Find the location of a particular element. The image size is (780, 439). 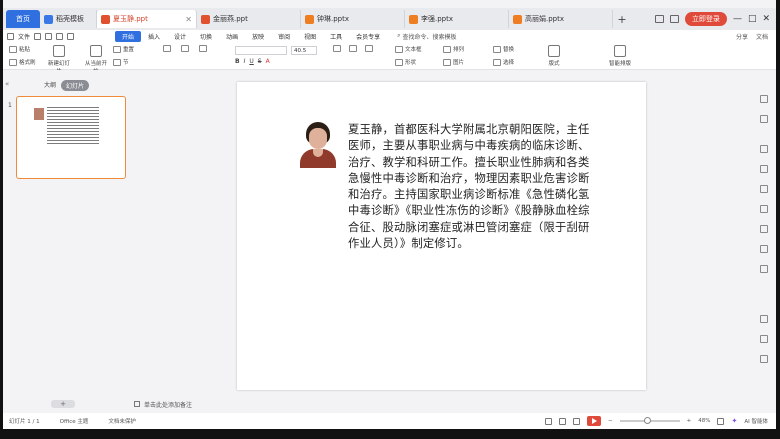

window-layout-icon is located at coordinates (659, 19).